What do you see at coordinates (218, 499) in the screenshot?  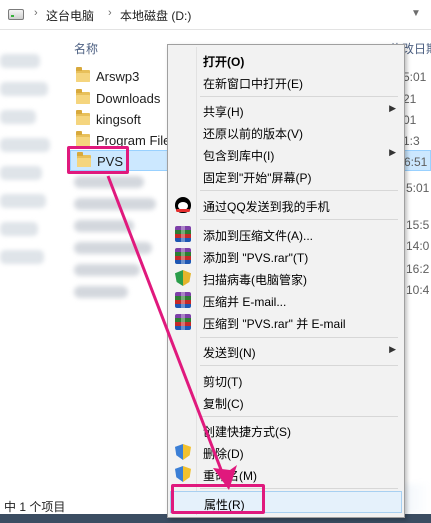 I see `annotation-highlight-properties` at bounding box center [218, 499].